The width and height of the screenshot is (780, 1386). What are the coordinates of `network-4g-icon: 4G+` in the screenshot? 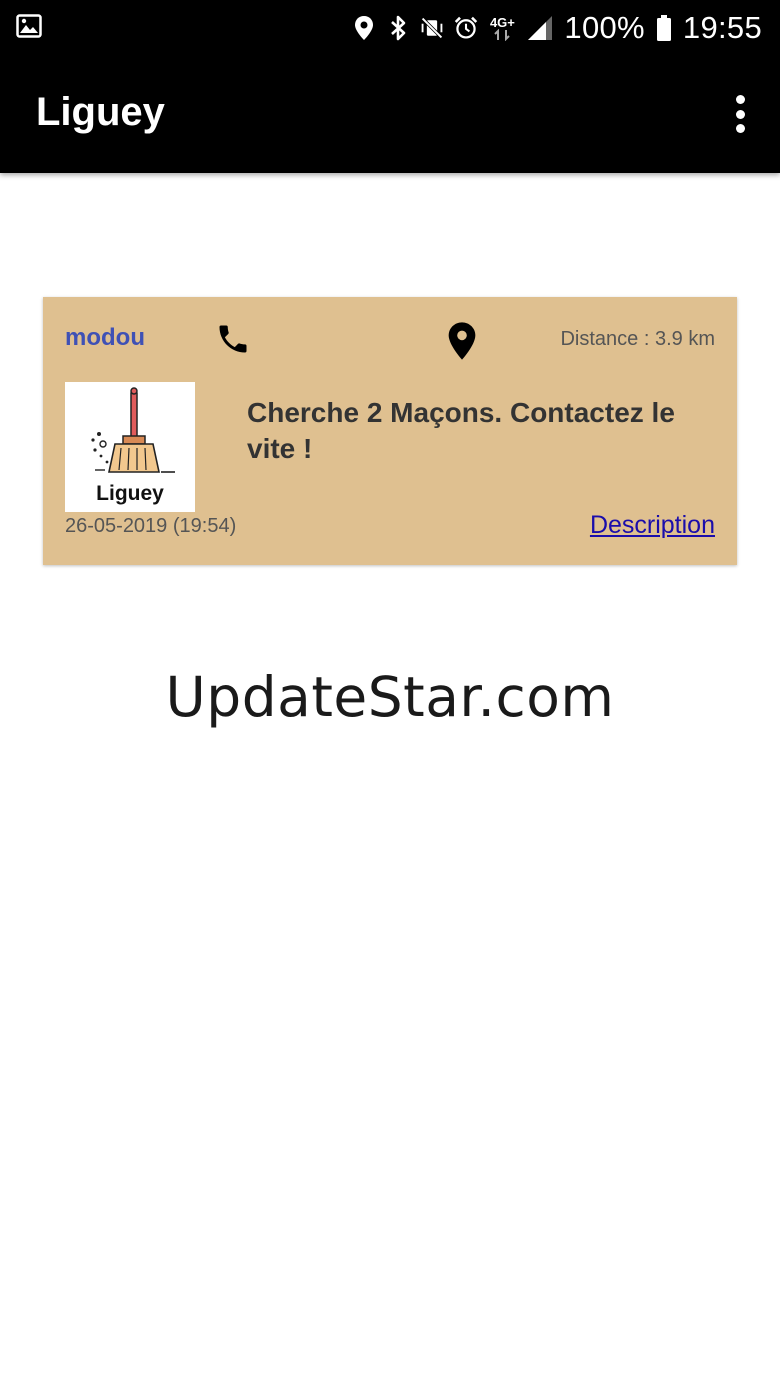 It's located at (502, 28).